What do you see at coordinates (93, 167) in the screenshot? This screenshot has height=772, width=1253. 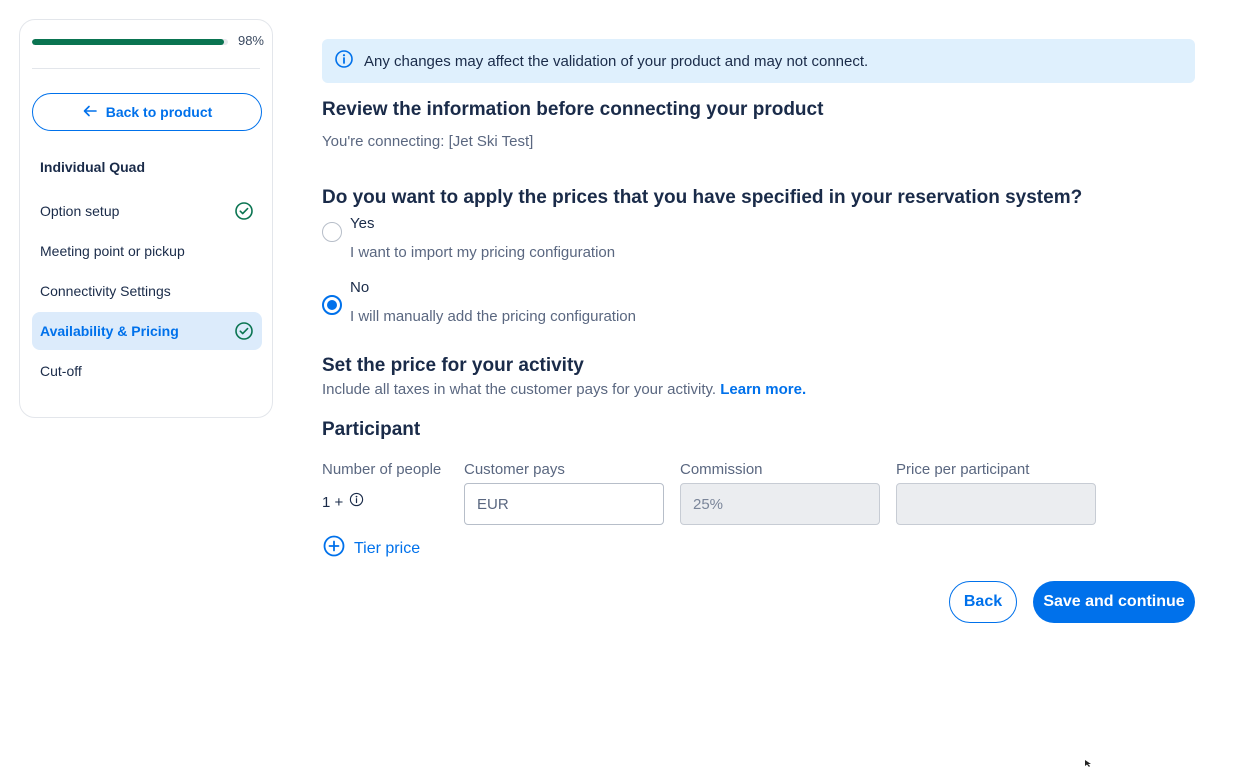 I see `sidebar-item-label: Individual Quad` at bounding box center [93, 167].